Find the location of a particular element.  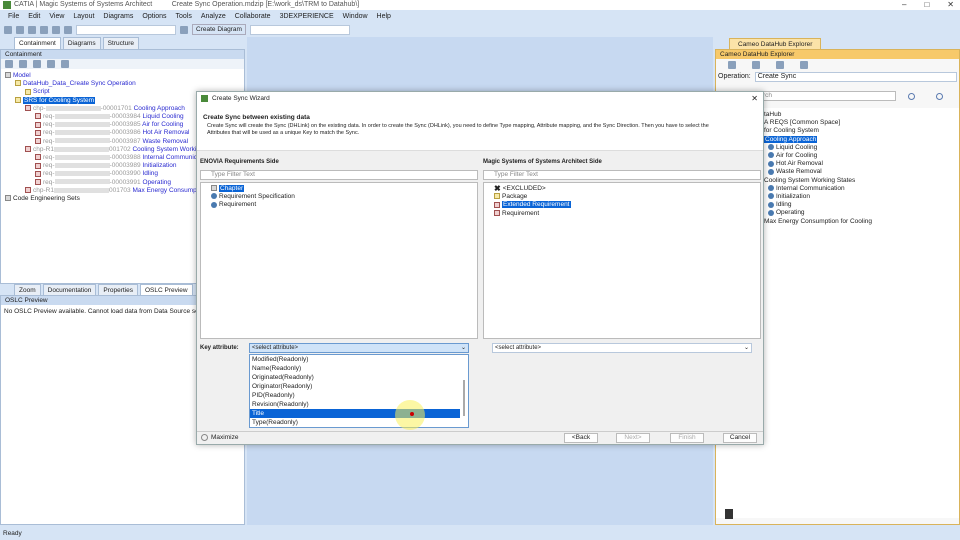

sync-icon is located at coordinates (804, 65).